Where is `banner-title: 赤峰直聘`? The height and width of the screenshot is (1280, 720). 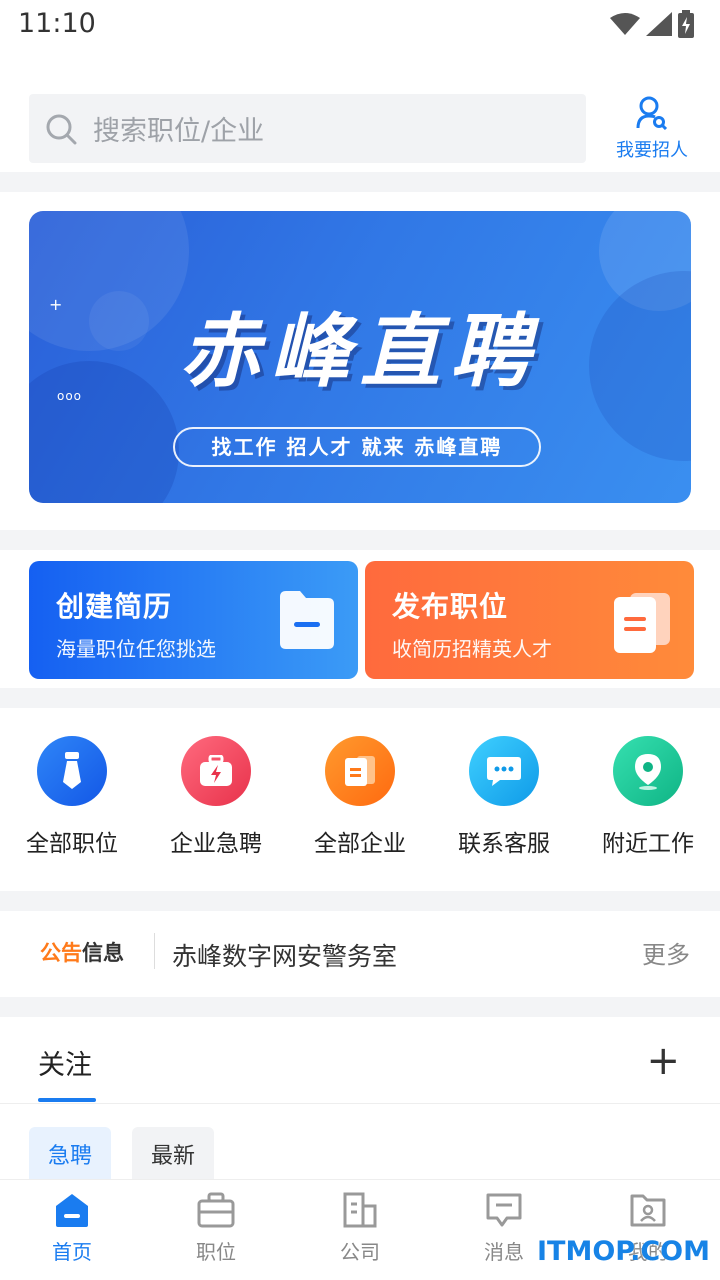
banner-title: 赤峰直聘 is located at coordinates (360, 351).